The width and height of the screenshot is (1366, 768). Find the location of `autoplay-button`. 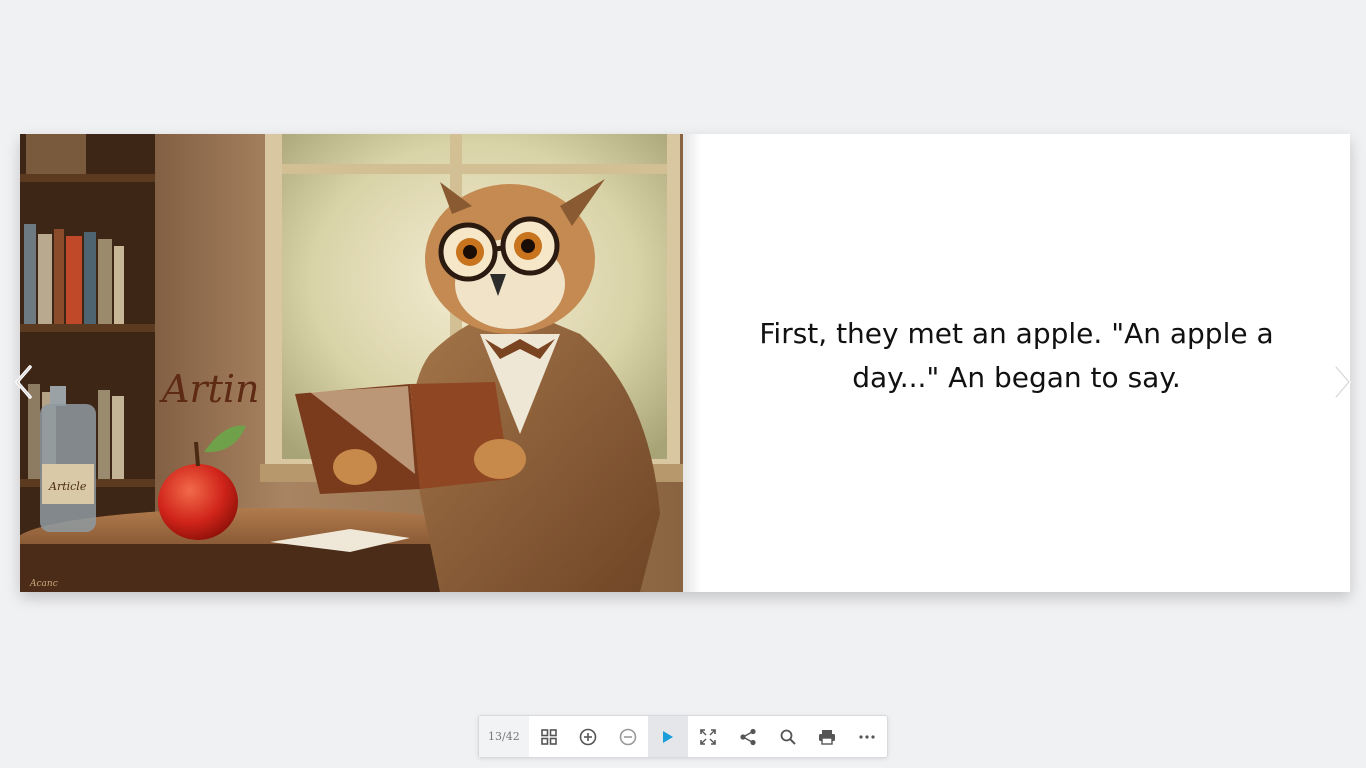

autoplay-button is located at coordinates (668, 736).